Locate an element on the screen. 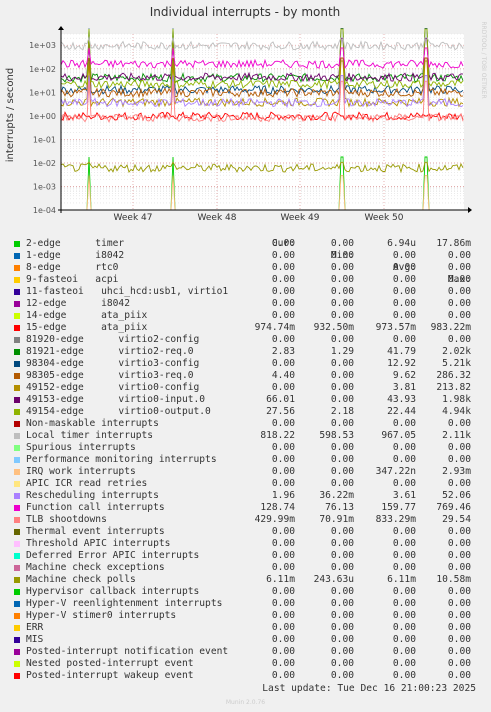 The image size is (491, 712). legend-row: 8-edge rtc0 0.00 0.00 0.00 0.00 is located at coordinates (245, 268).